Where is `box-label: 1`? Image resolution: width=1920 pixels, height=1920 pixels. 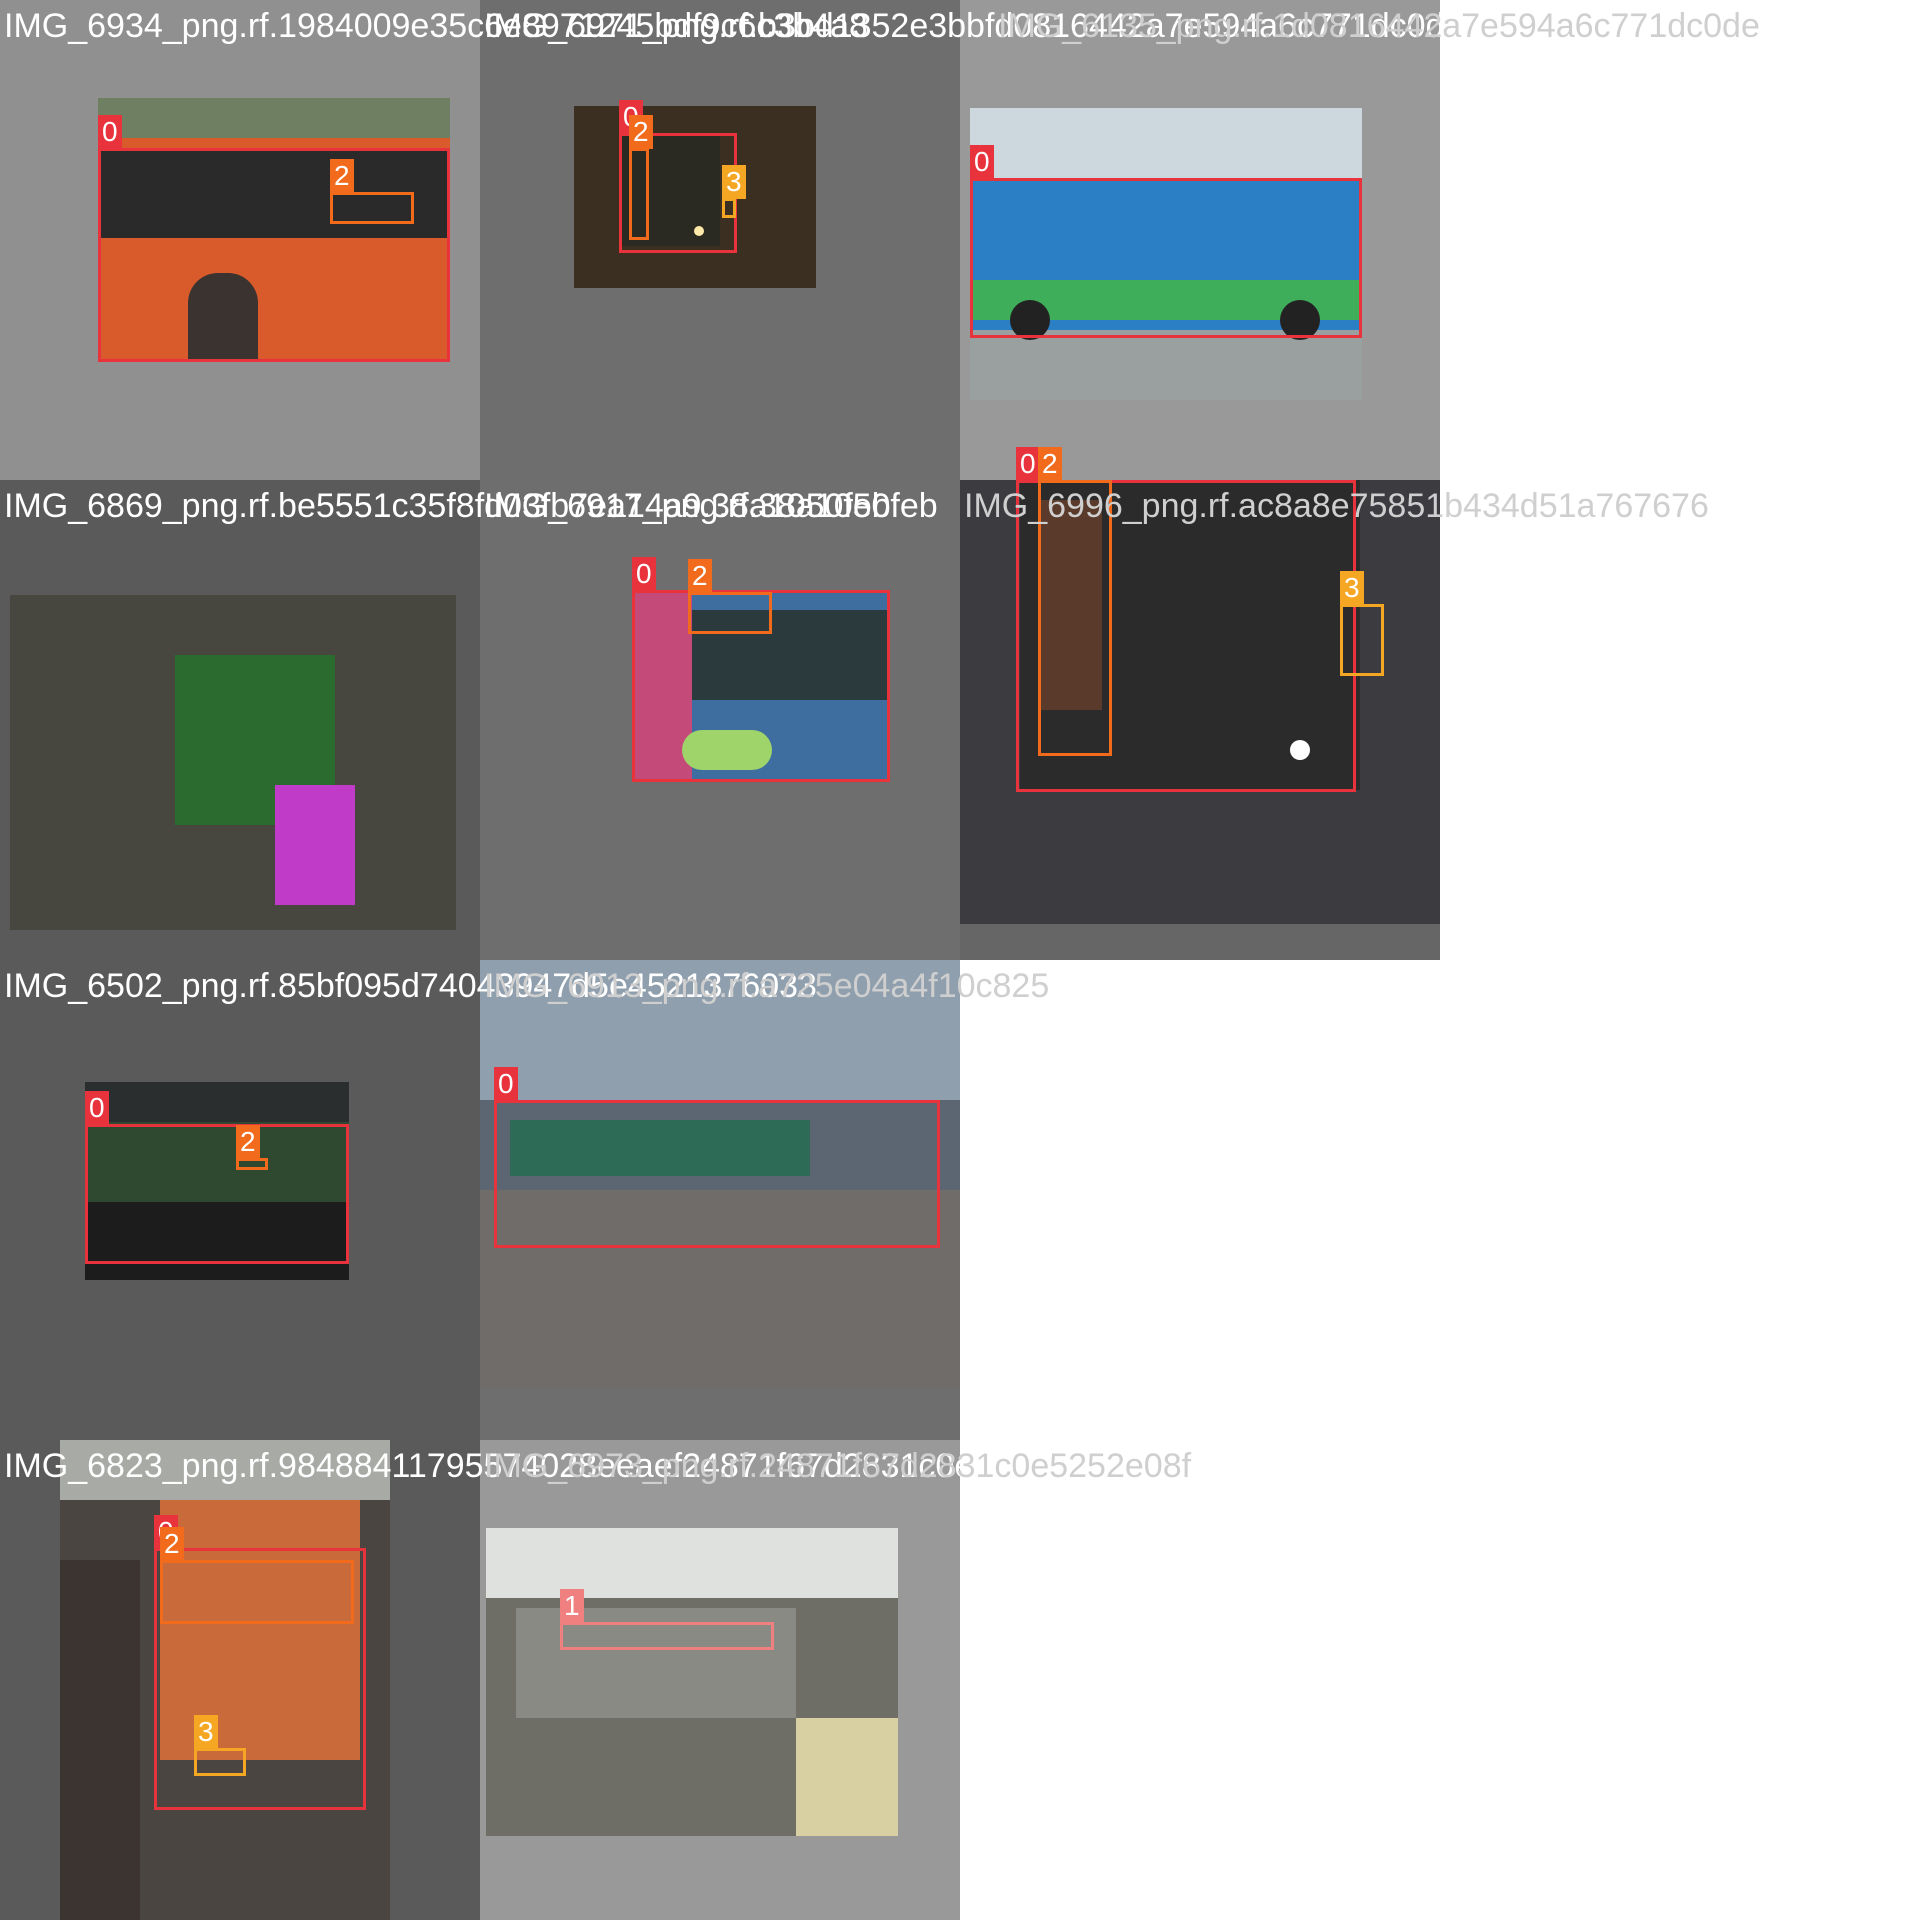 box-label: 1 is located at coordinates (572, 1606).